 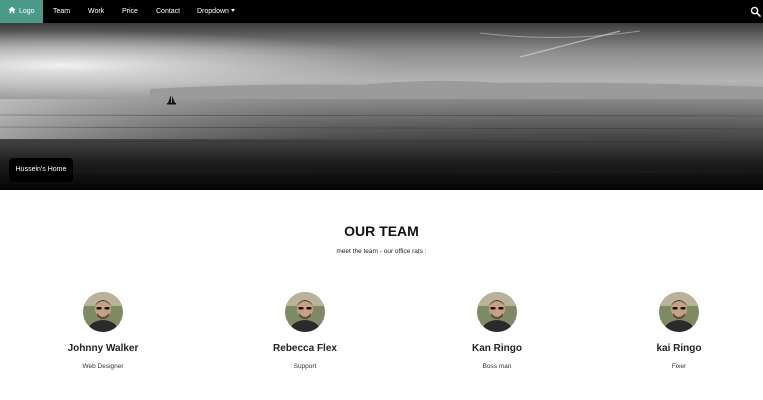 I want to click on team-member-card: Rebecca Flex Support, so click(x=305, y=331).